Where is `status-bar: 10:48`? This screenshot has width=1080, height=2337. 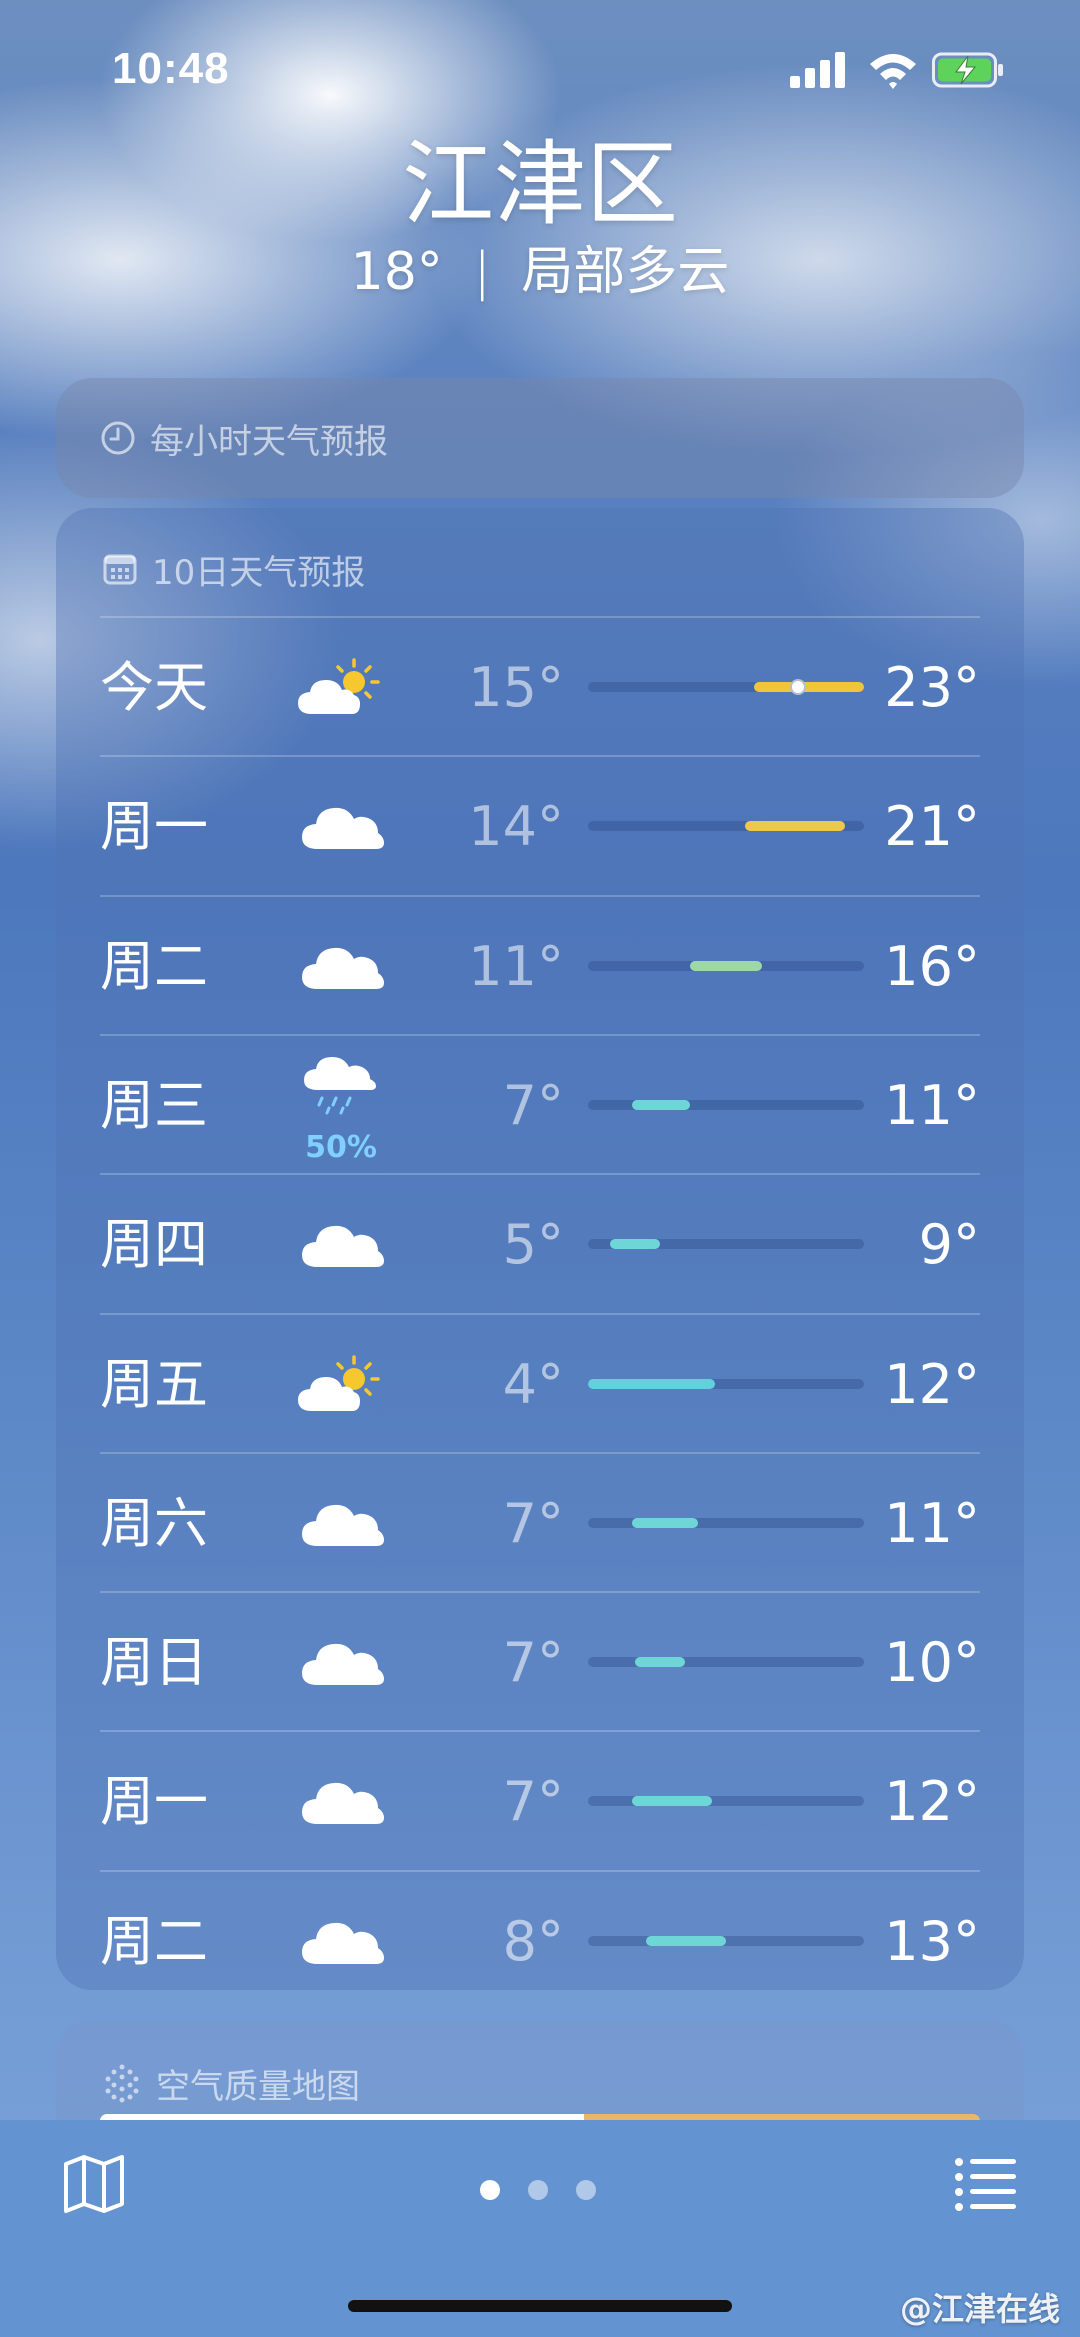
status-bar: 10:48 is located at coordinates (540, 70).